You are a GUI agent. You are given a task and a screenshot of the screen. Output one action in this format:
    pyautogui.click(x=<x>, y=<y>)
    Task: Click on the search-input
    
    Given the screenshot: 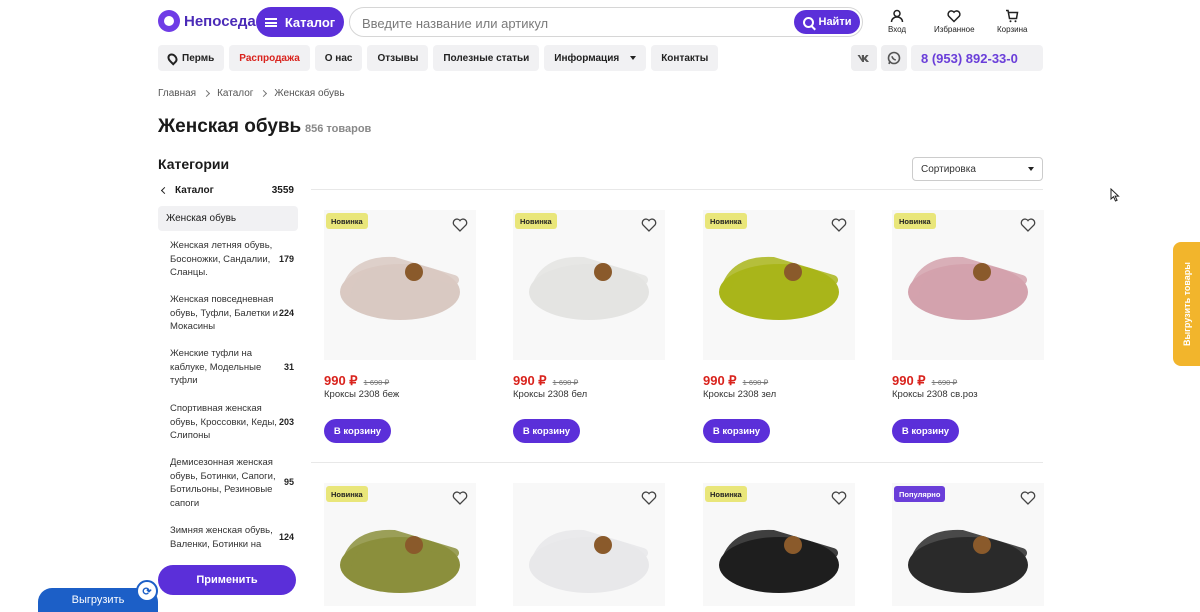 What is the action you would take?
    pyautogui.click(x=572, y=23)
    